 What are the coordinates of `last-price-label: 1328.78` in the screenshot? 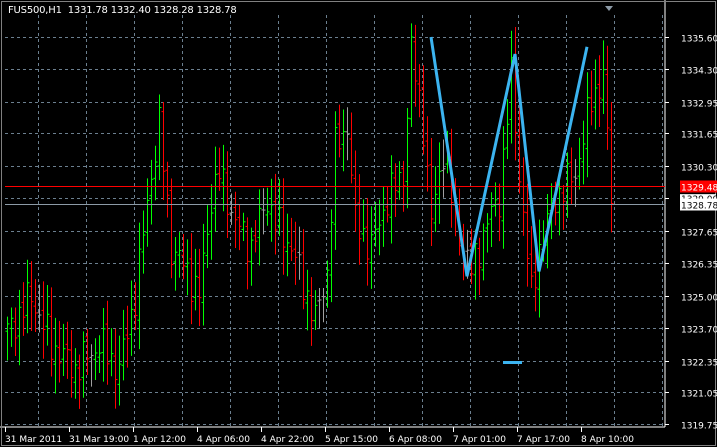 It's located at (699, 207).